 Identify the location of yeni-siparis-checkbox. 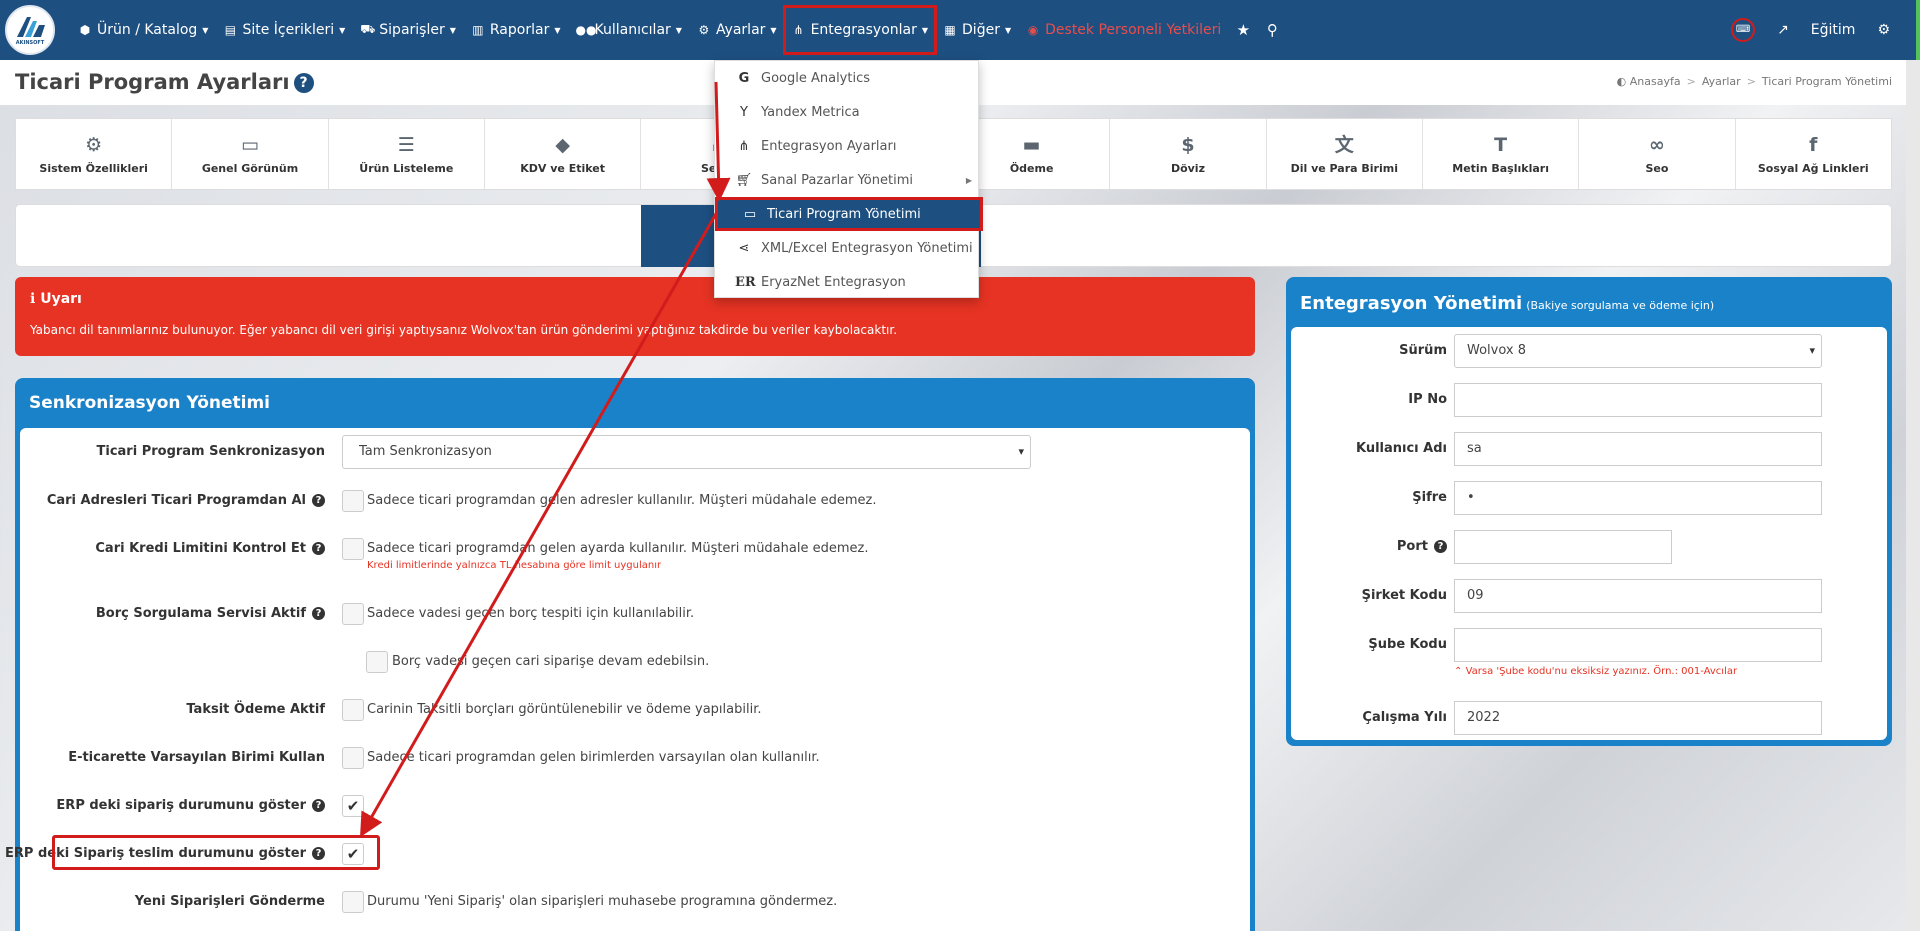
(353, 902).